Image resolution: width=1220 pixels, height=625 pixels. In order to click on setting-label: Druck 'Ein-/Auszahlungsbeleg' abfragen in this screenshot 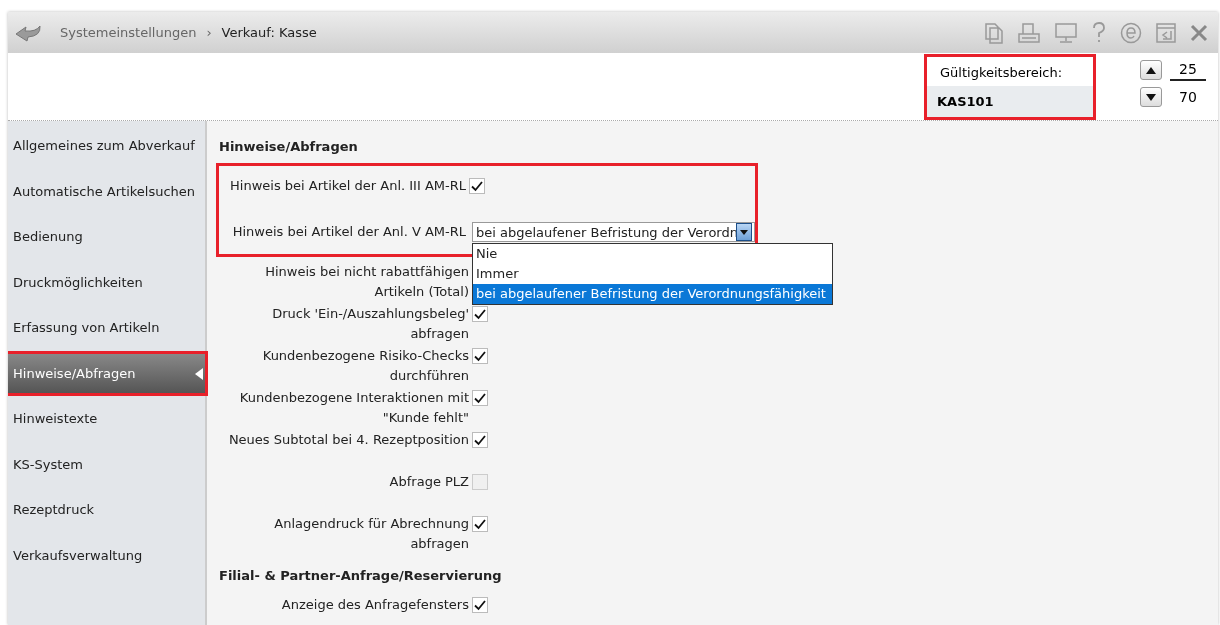, I will do `click(370, 324)`.